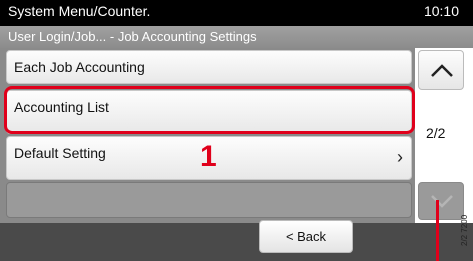 This screenshot has width=473, height=261. I want to click on back-button: < Back, so click(306, 236).